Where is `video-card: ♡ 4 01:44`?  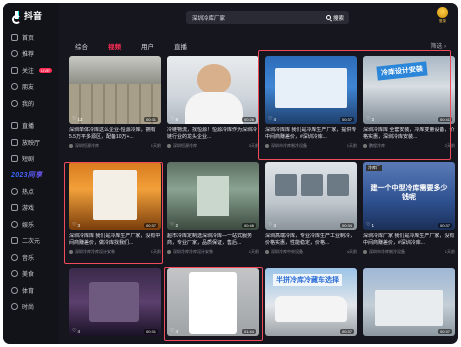
video-card: ♡ 4 01:44 is located at coordinates (213, 302).